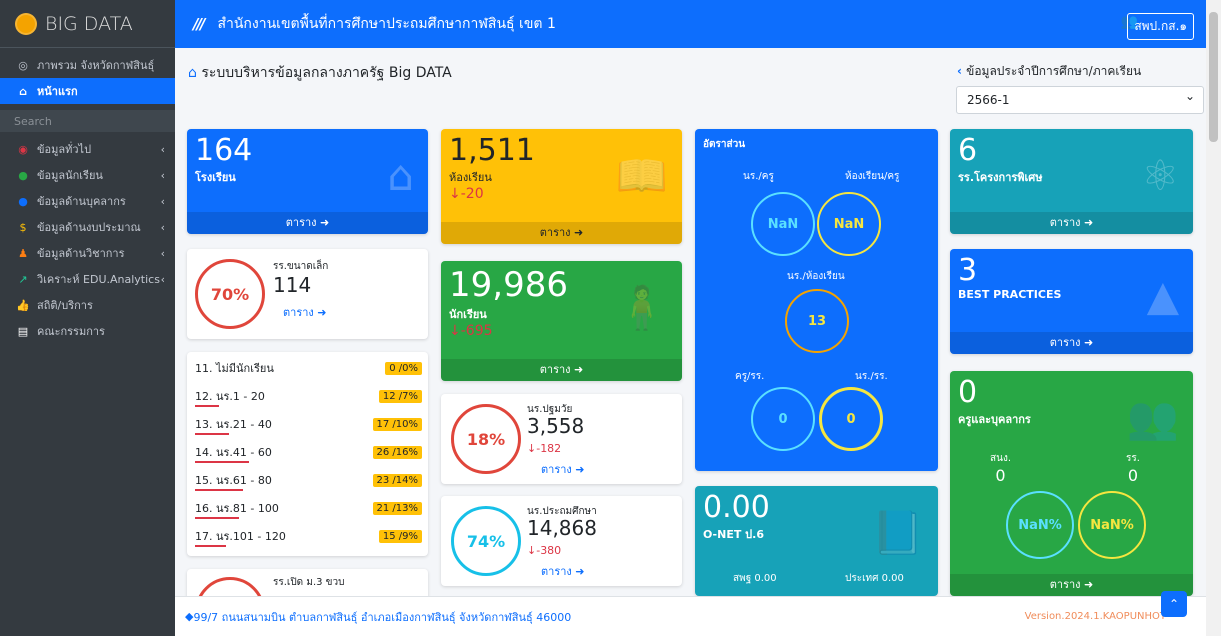  Describe the element at coordinates (563, 469) in the screenshot. I see `pre-table-link: ตาราง ➜` at that location.